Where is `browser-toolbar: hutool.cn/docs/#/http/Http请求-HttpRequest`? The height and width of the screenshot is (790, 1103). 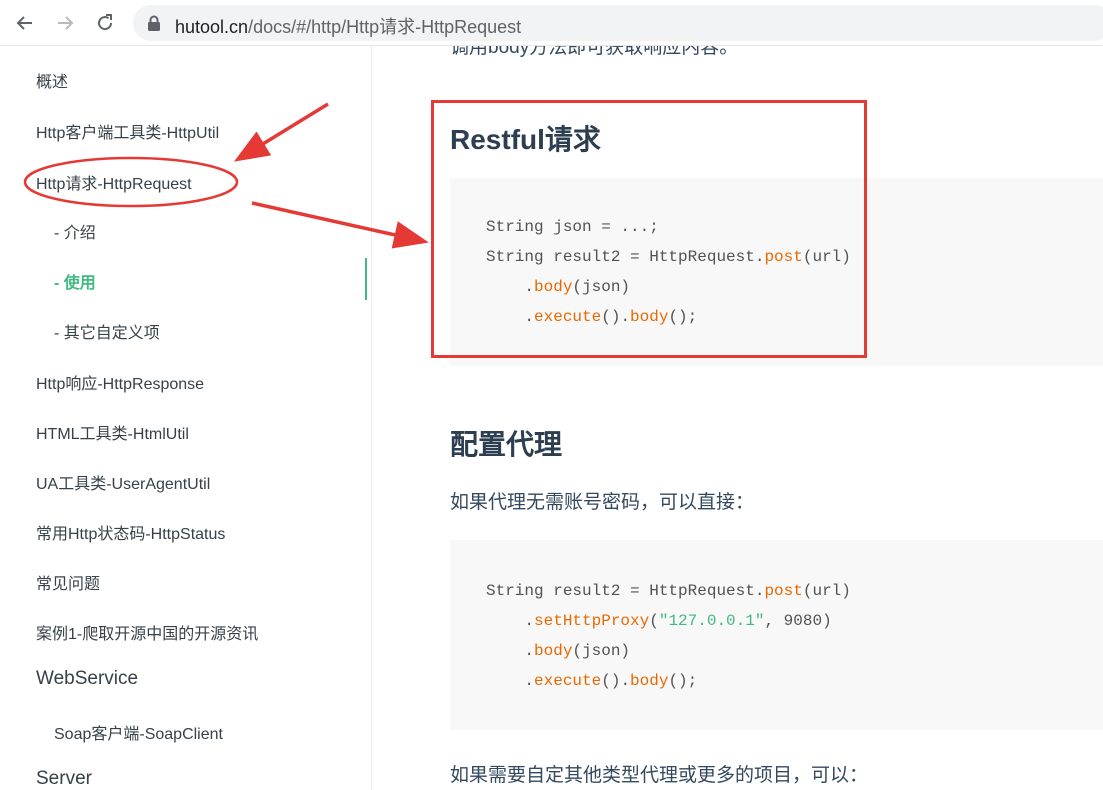
browser-toolbar: hutool.cn/docs/#/http/Http请求-HttpRequest is located at coordinates (551, 23).